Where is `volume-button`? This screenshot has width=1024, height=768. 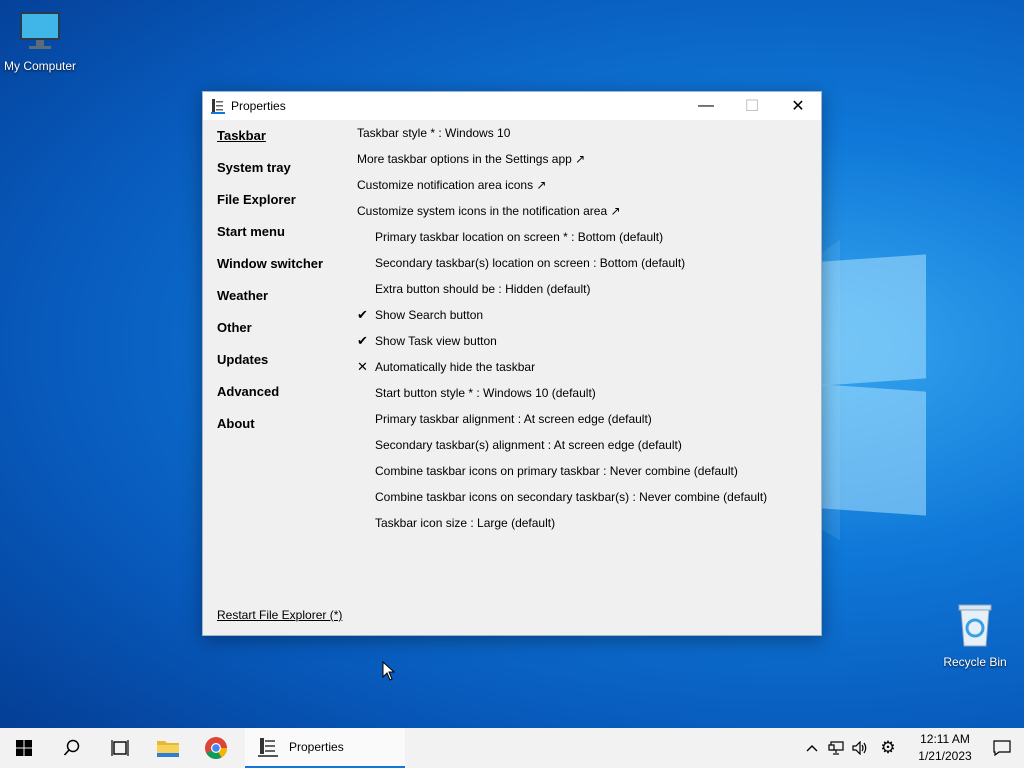
volume-button is located at coordinates (860, 748).